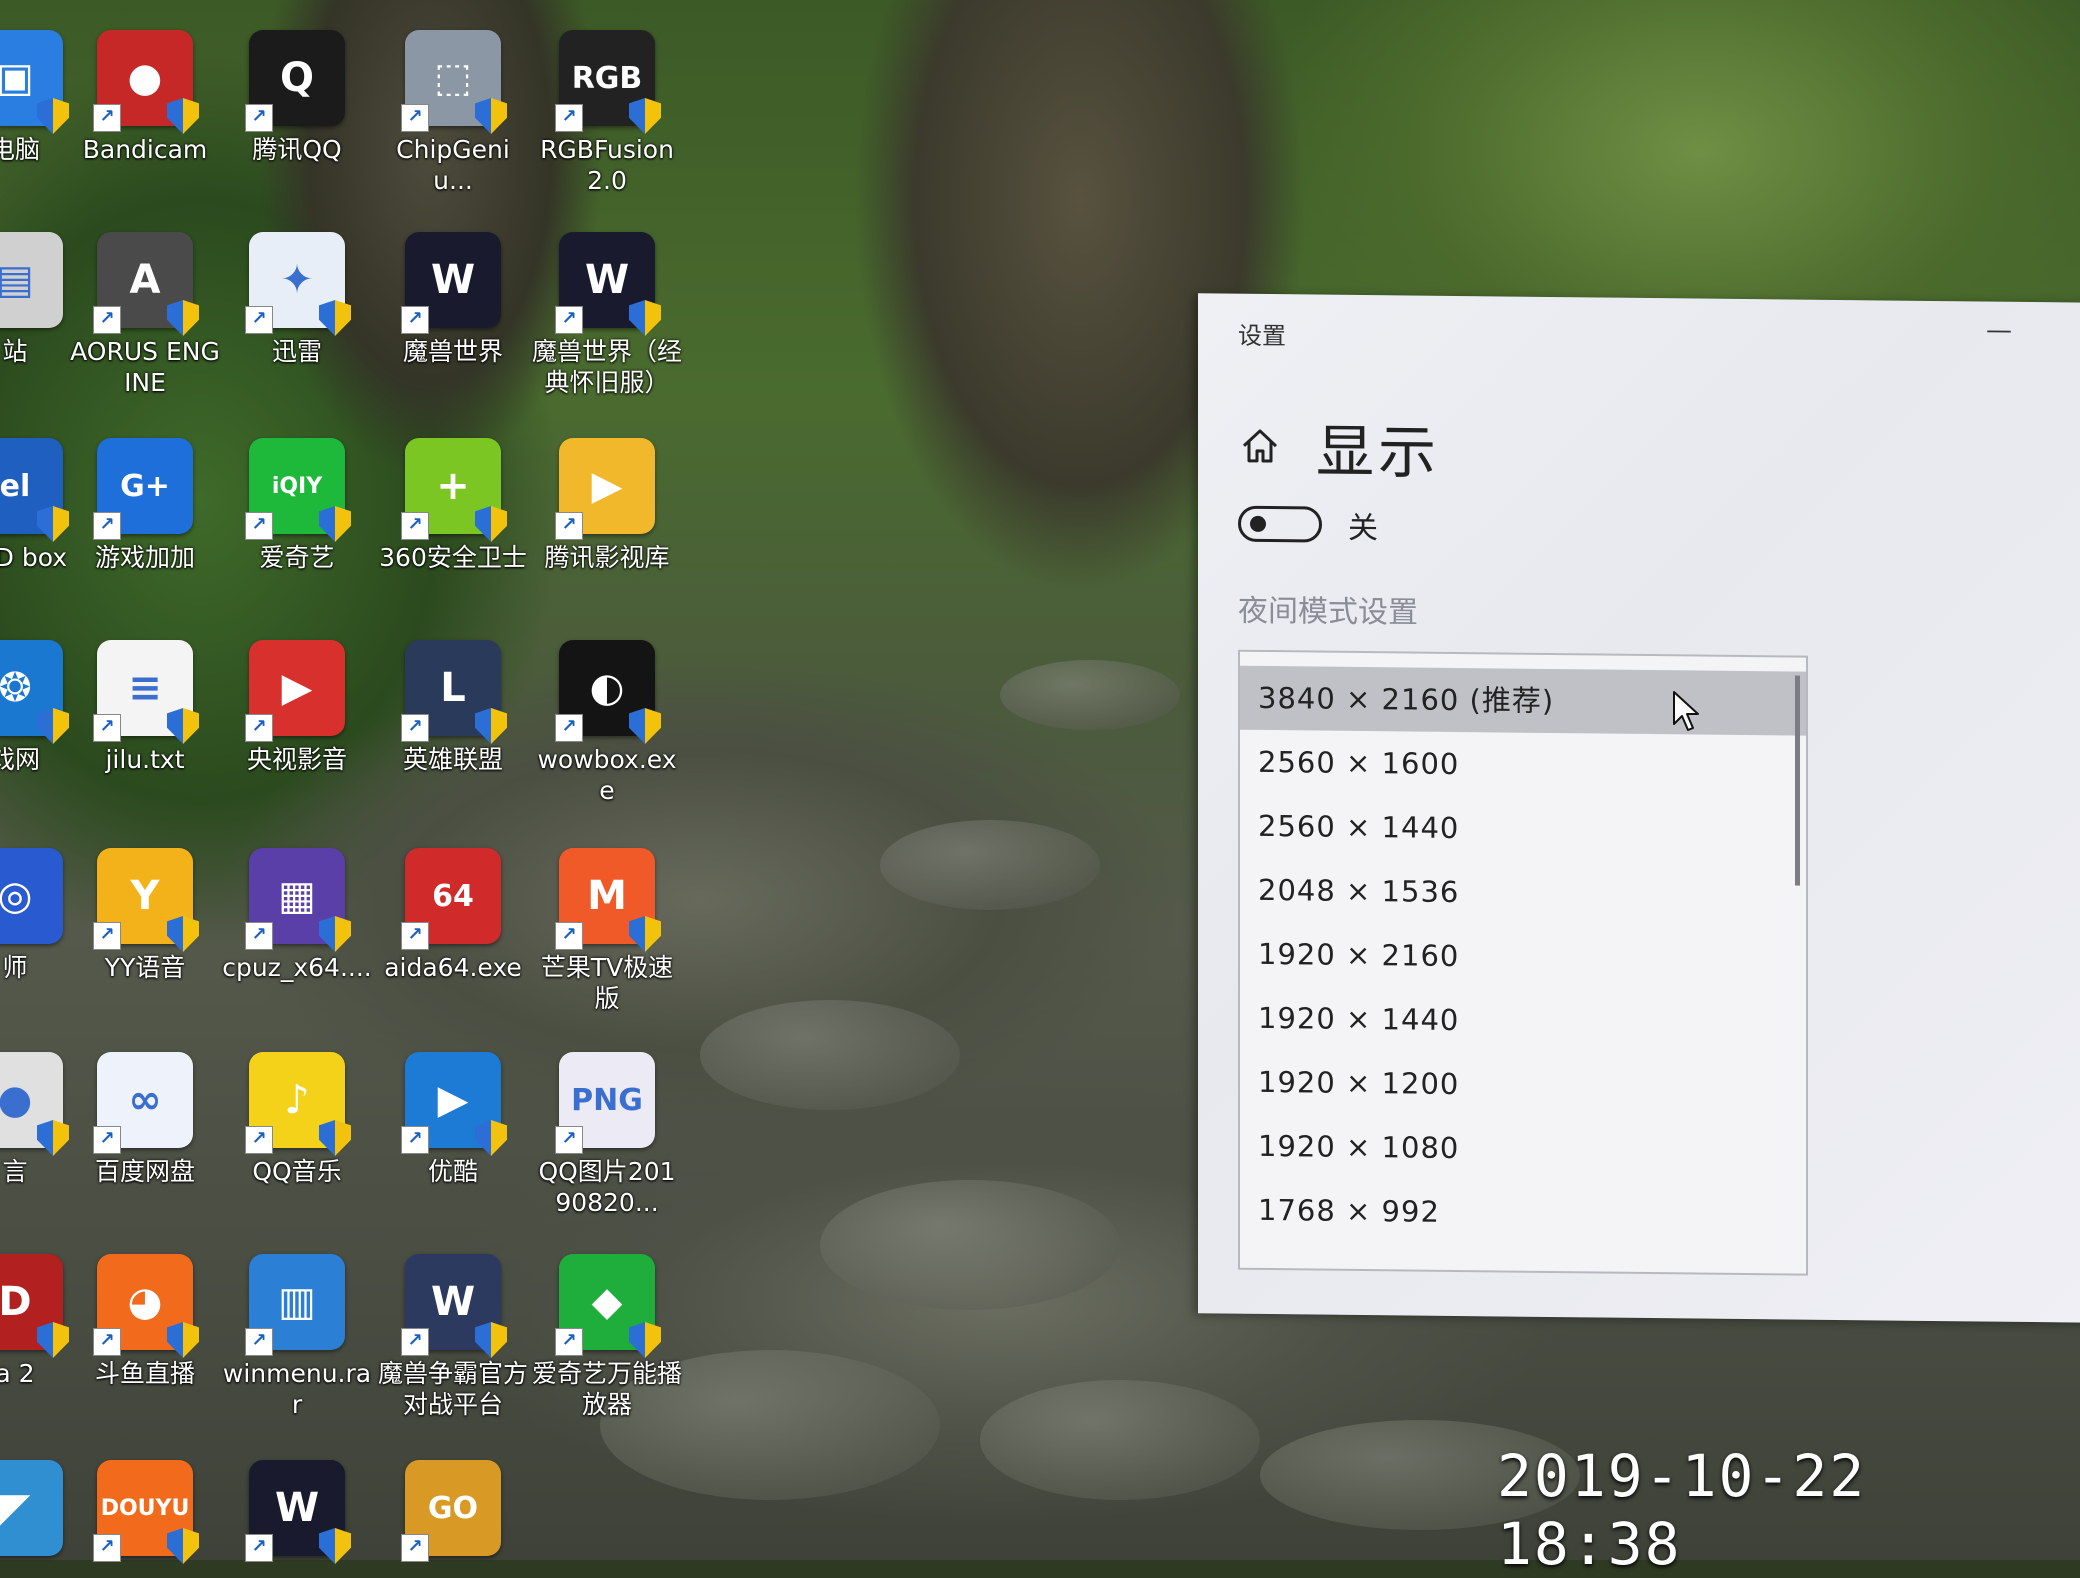 The width and height of the screenshot is (2080, 1578). I want to click on desktop-icon: ▶ ↗ 腾讯影视库, so click(607, 505).